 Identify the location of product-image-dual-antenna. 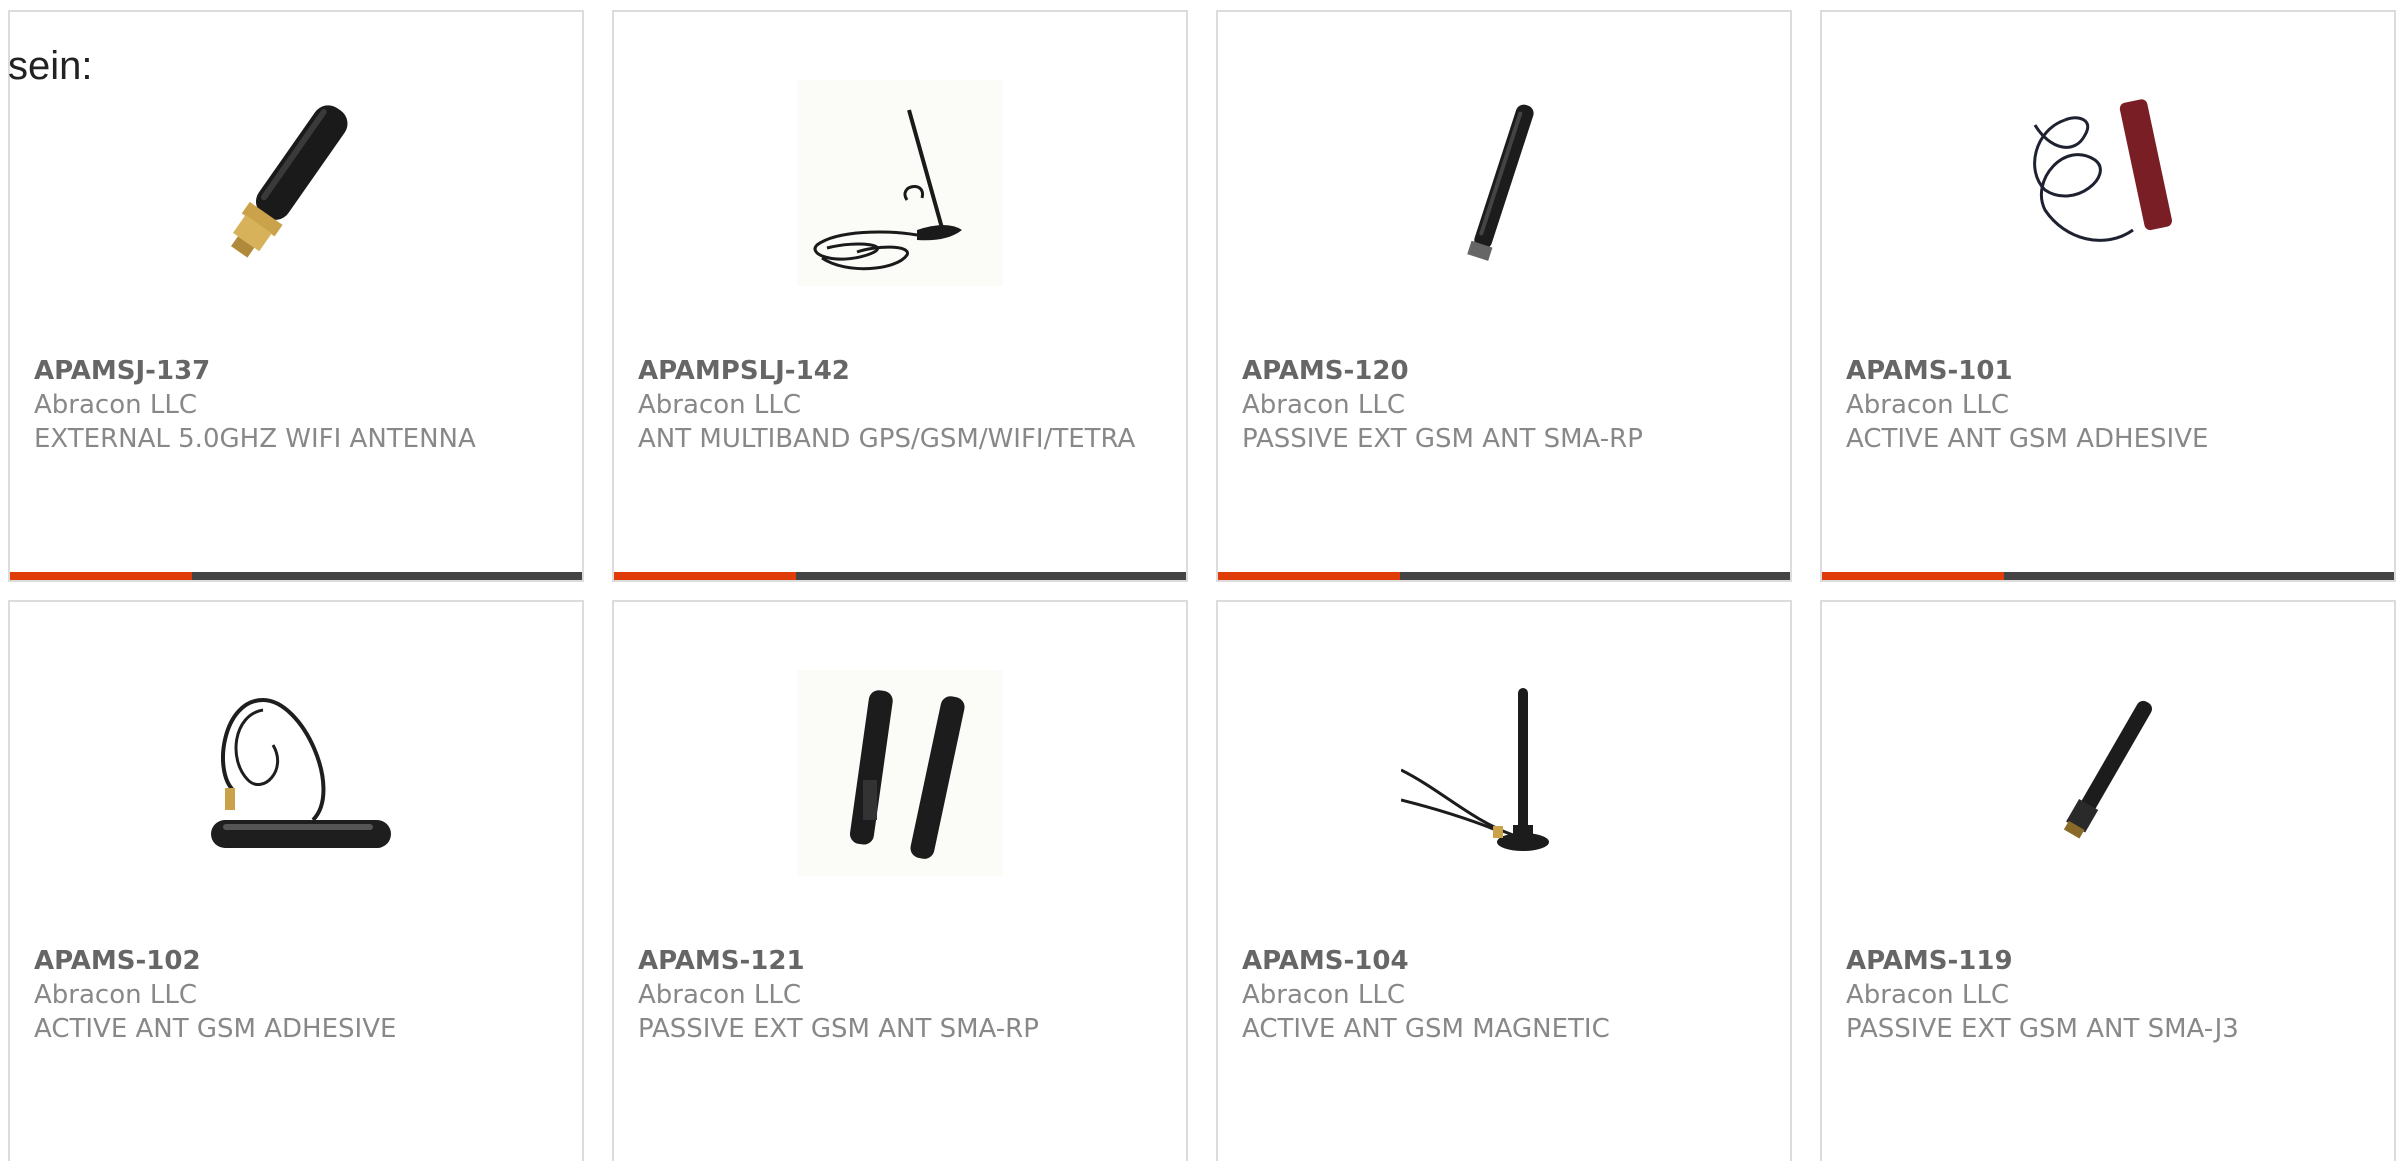
(900, 773).